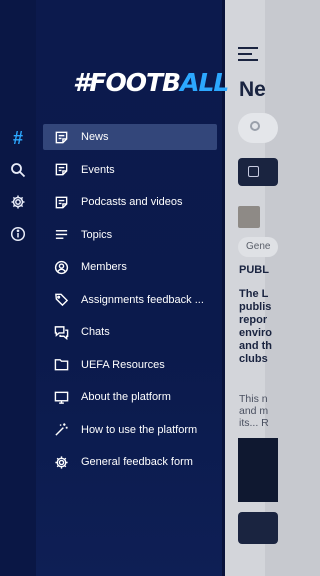 Image resolution: width=320 pixels, height=576 pixels. Describe the element at coordinates (18, 288) in the screenshot. I see `icon-rail` at that location.